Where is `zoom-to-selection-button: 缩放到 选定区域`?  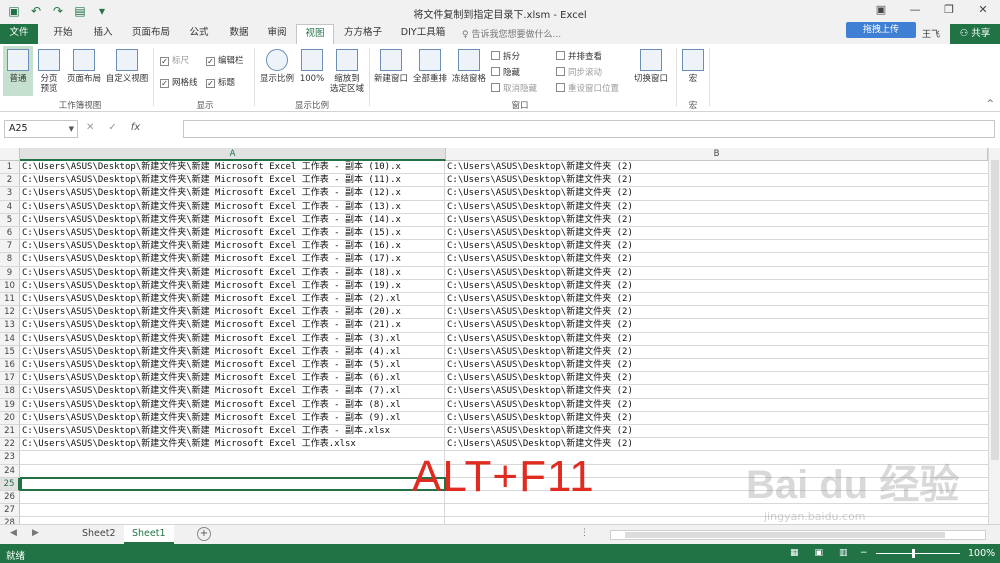 zoom-to-selection-button: 缩放到 选定区域 is located at coordinates (347, 71).